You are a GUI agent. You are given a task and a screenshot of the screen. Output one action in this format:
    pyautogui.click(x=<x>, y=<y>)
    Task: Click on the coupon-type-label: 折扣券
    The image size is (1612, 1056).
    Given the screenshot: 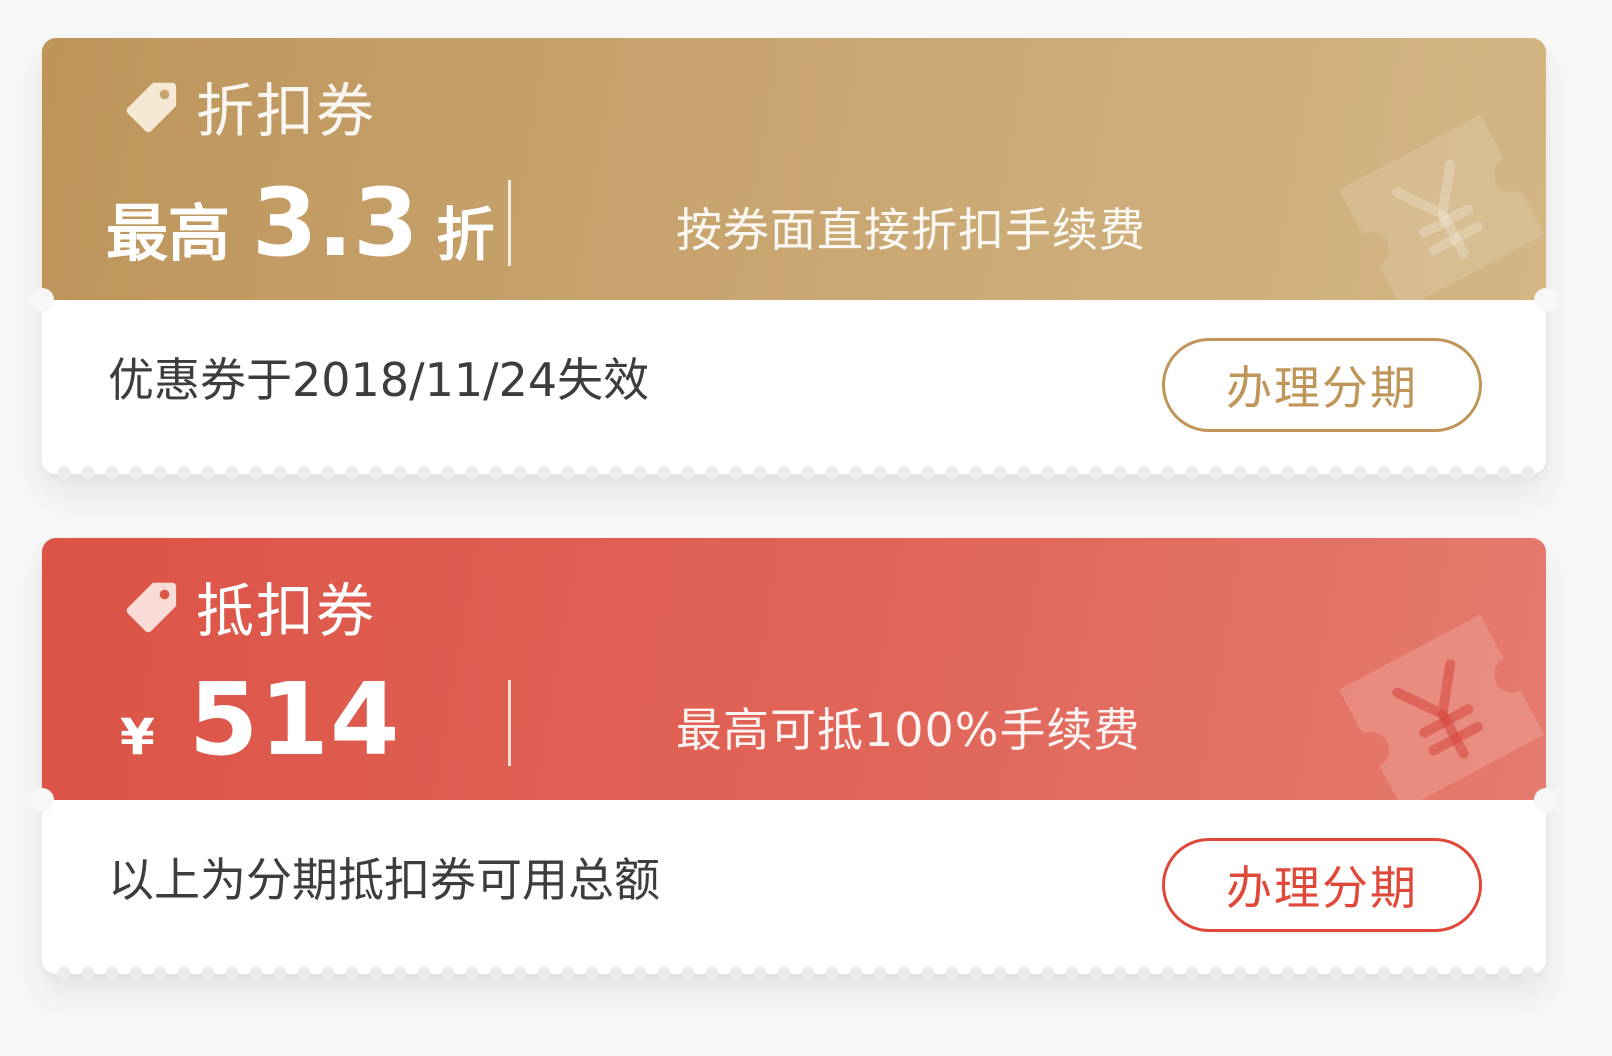 What is the action you would take?
    pyautogui.click(x=286, y=111)
    